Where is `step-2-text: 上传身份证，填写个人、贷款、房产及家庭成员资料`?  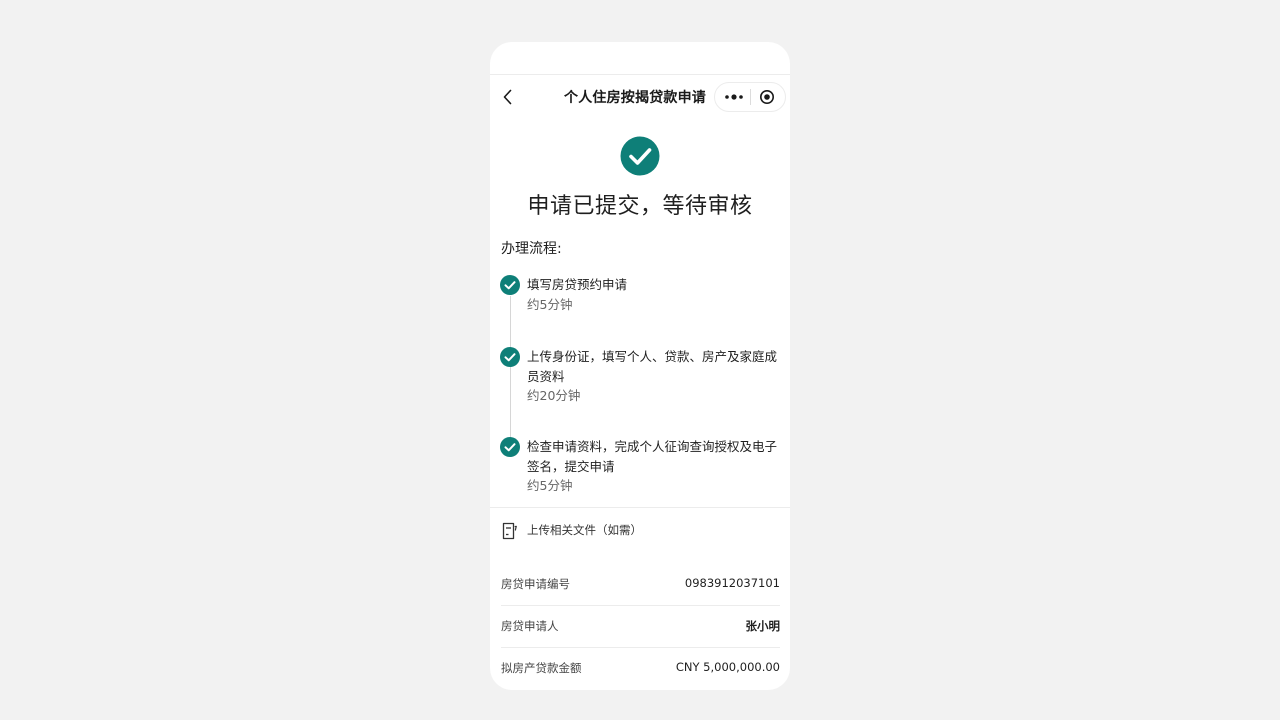 step-2-text: 上传身份证，填写个人、贷款、房产及家庭成员资料 is located at coordinates (652, 366).